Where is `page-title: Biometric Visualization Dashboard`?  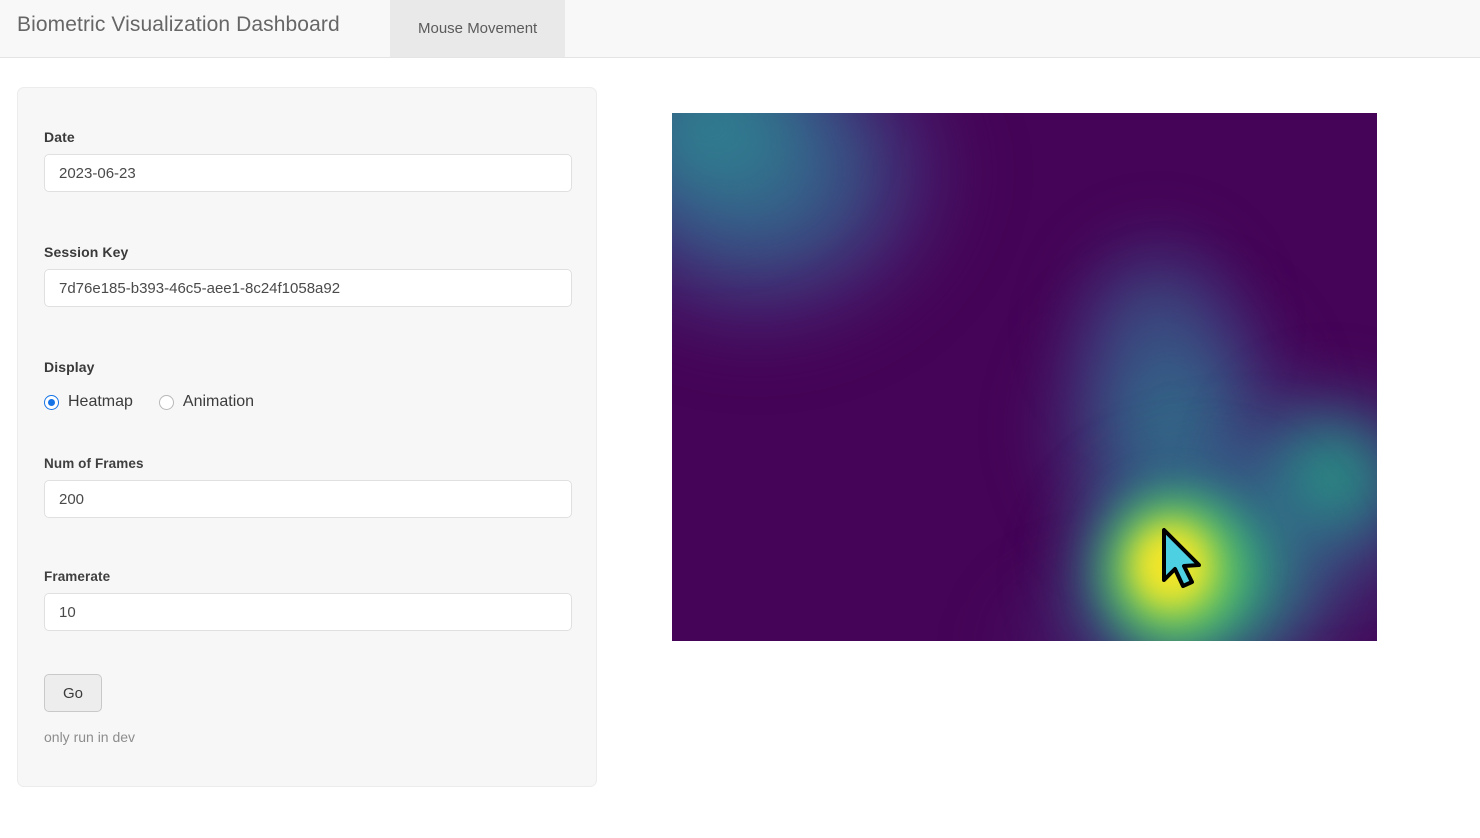 page-title: Biometric Visualization Dashboard is located at coordinates (178, 24).